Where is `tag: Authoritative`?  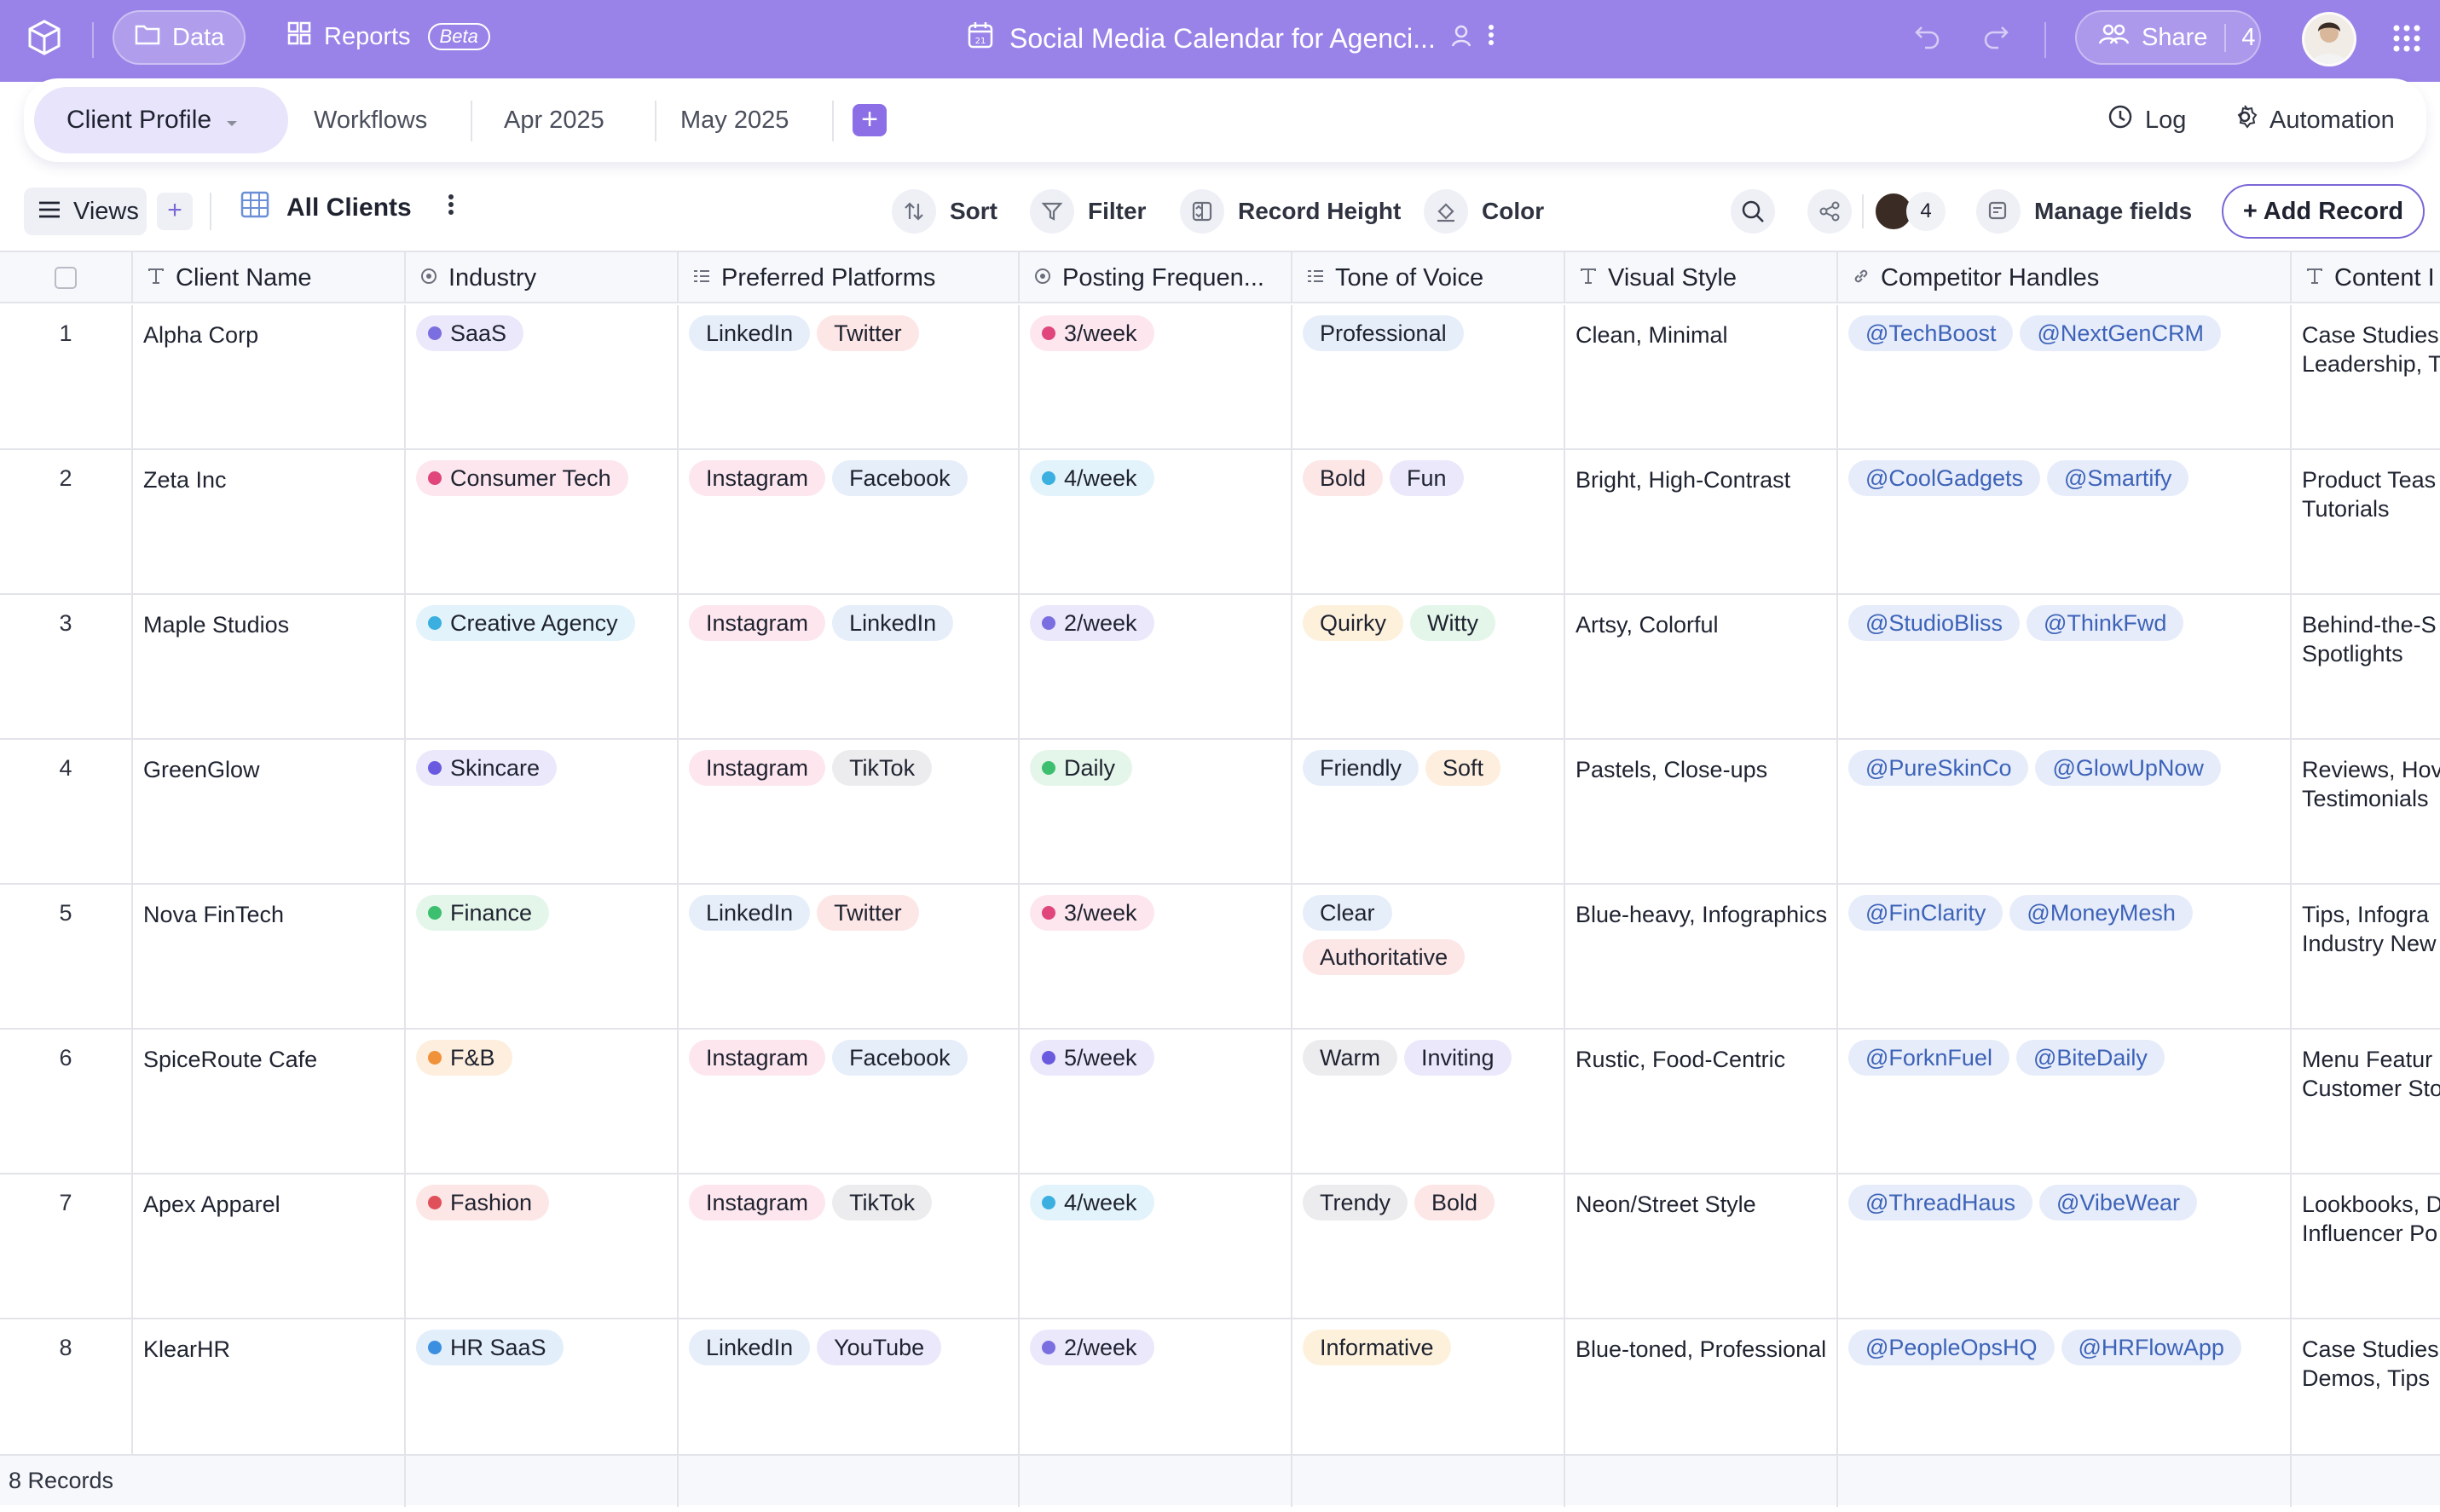 tag: Authoritative is located at coordinates (1384, 957).